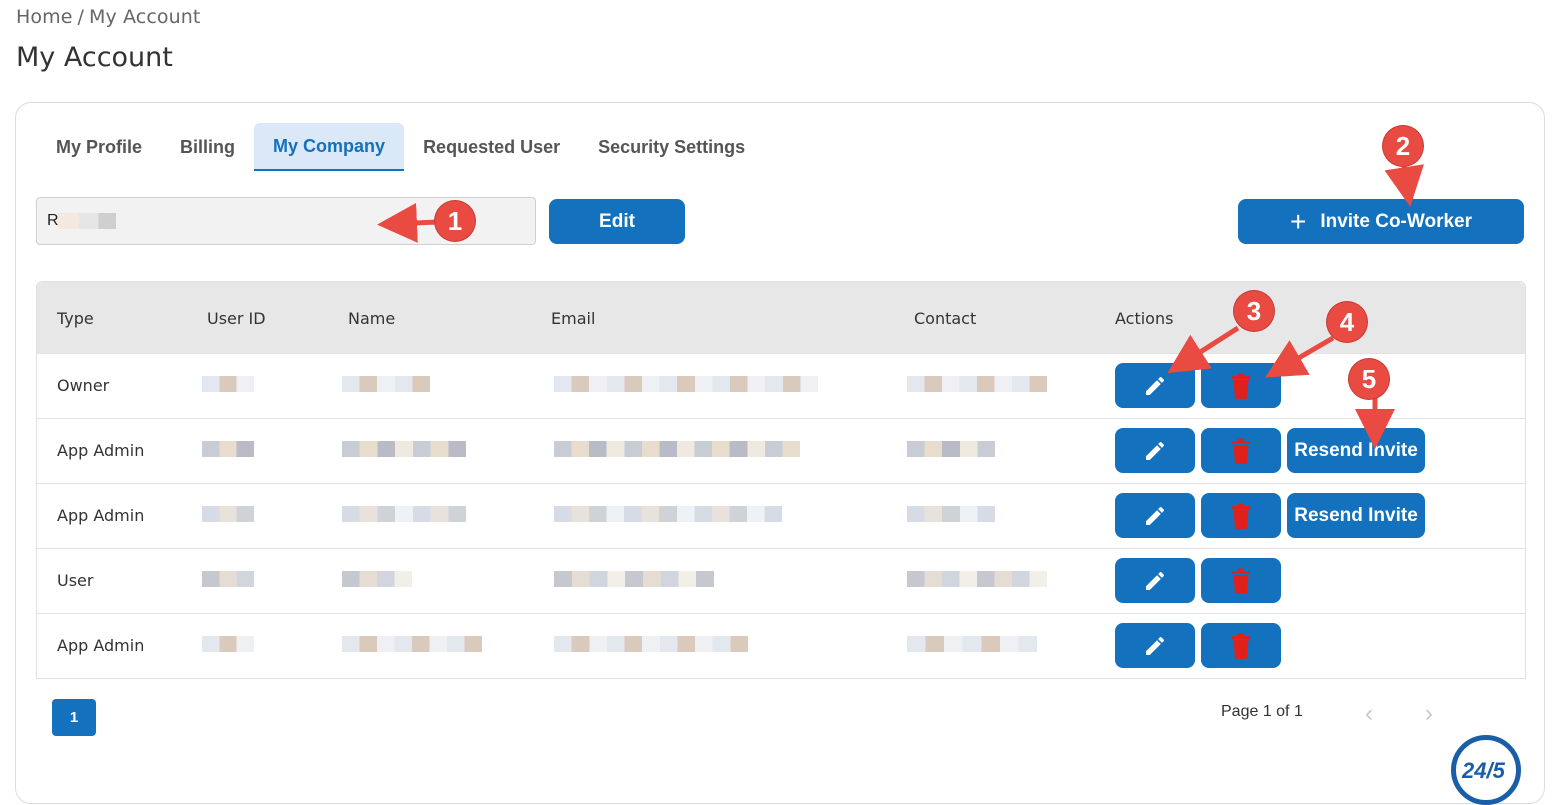 The width and height of the screenshot is (1553, 805). Describe the element at coordinates (1486, 770) in the screenshot. I see `support-logo: 24/5` at that location.